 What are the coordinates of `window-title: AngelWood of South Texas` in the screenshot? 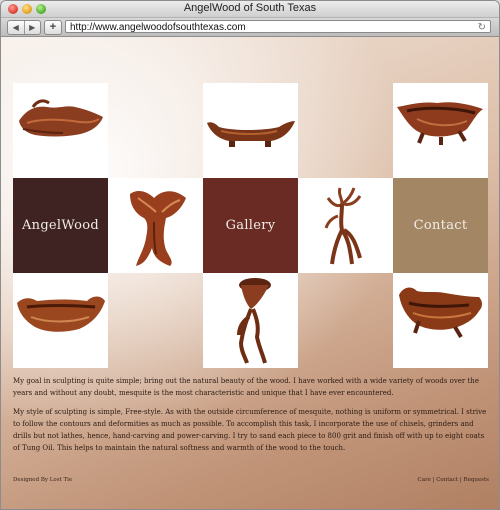 It's located at (250, 8).